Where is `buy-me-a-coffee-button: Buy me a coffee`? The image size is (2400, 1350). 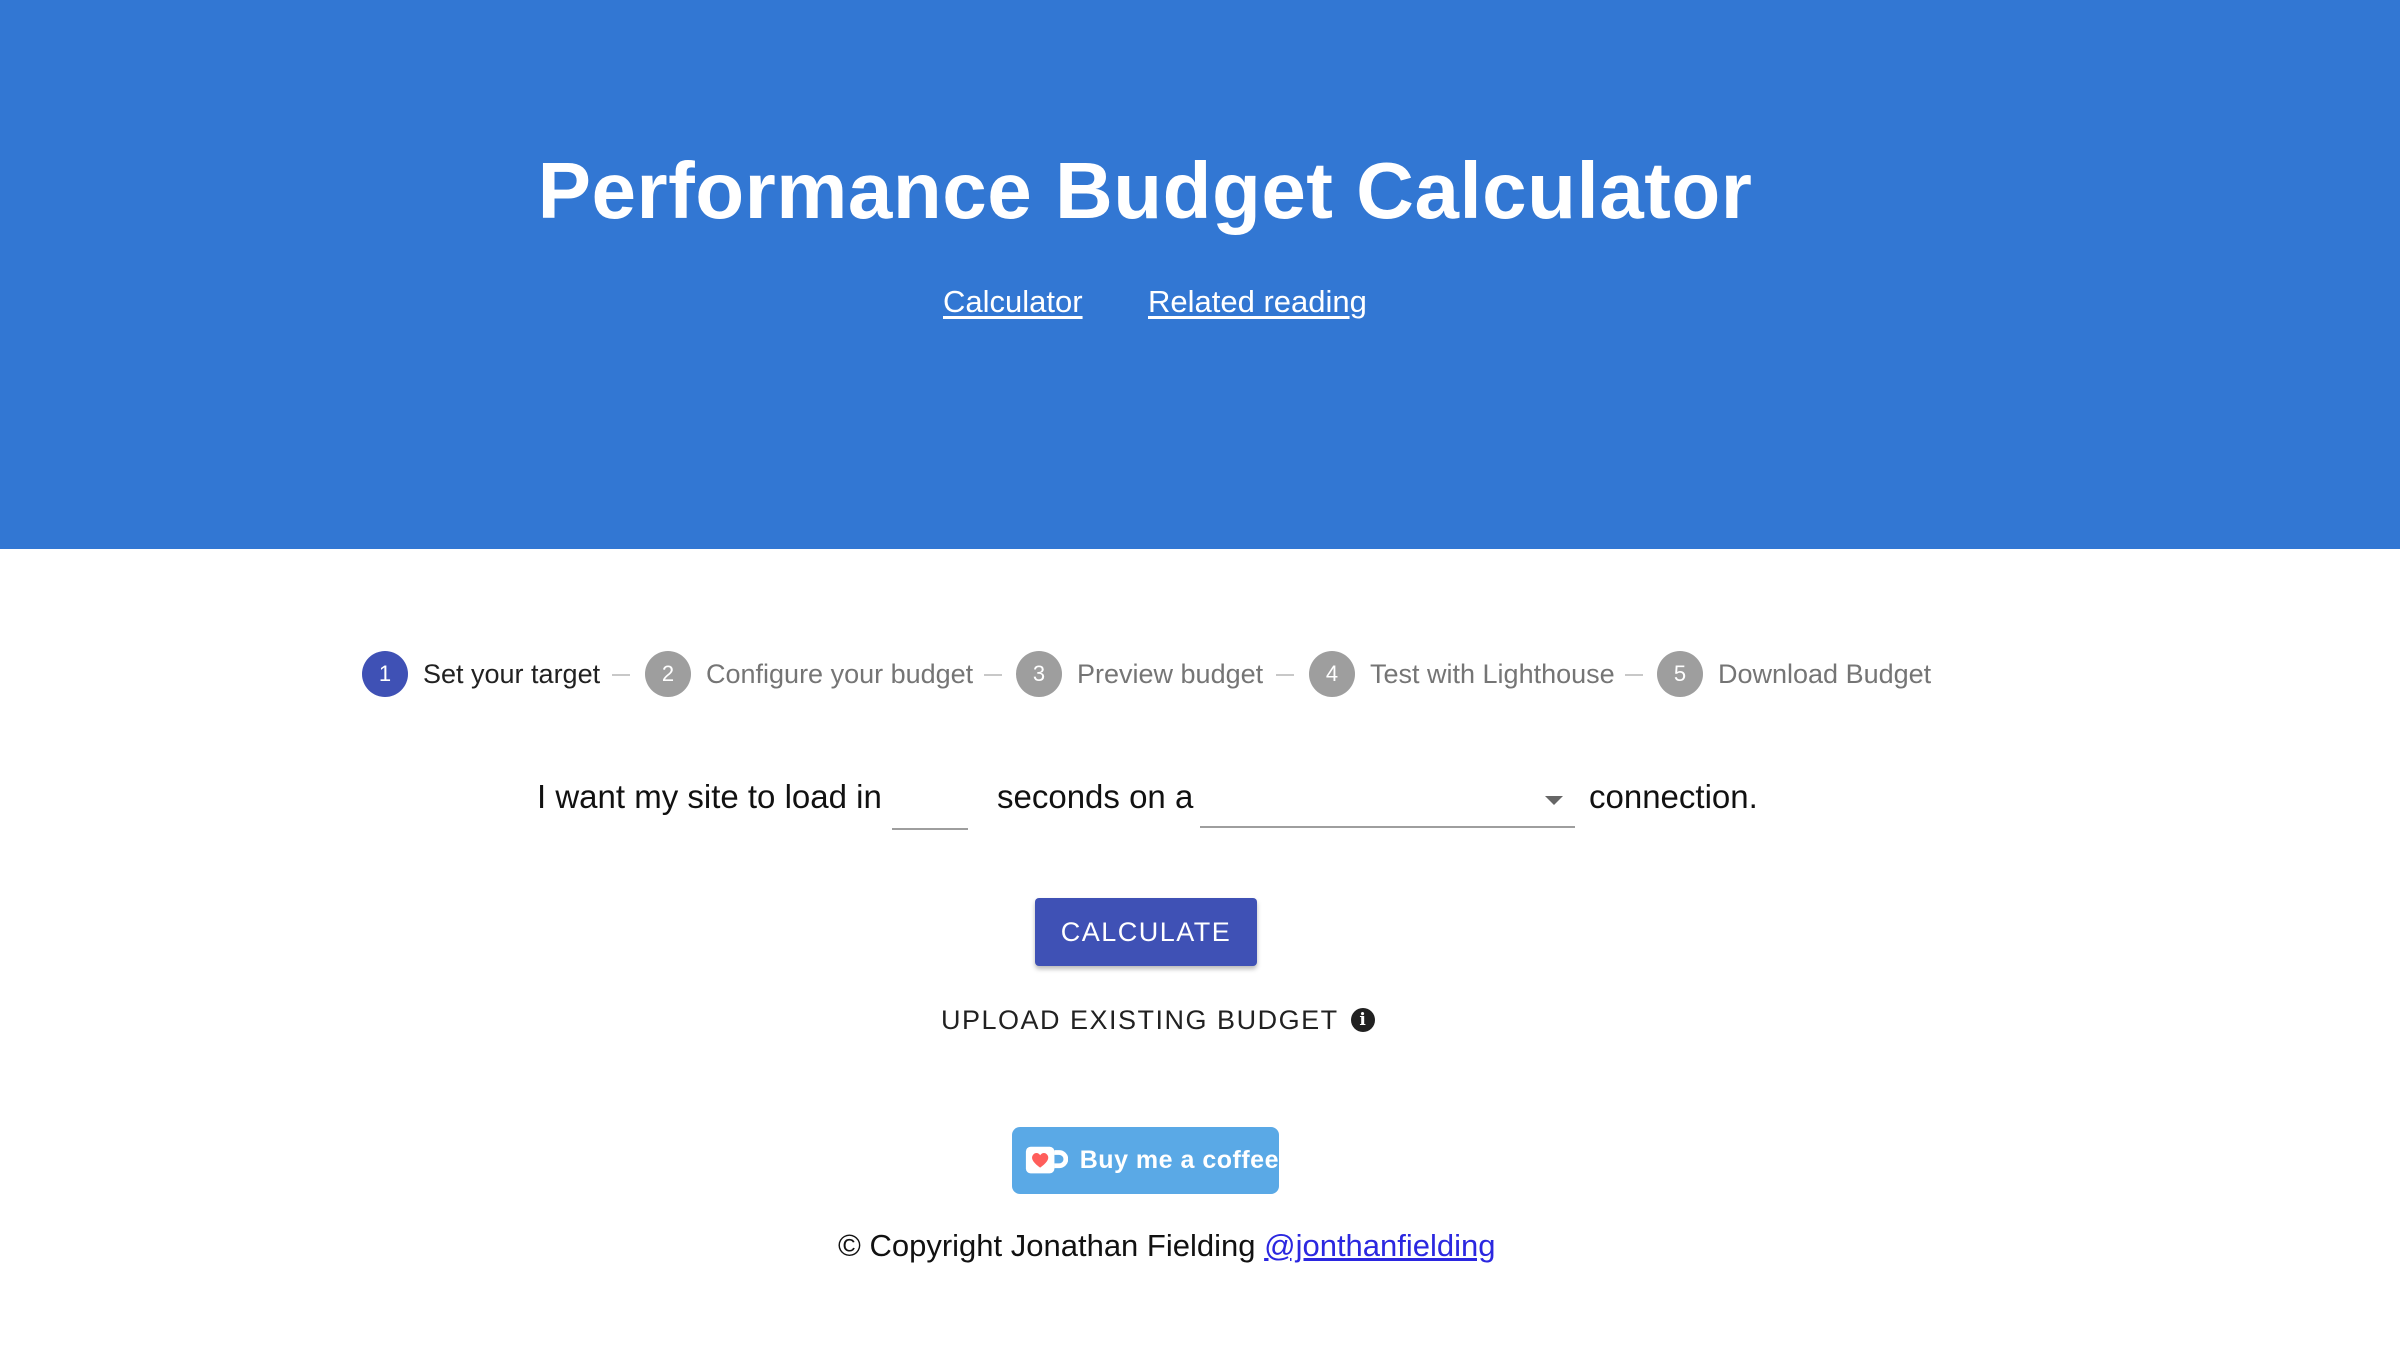
buy-me-a-coffee-button: Buy me a coffee is located at coordinates (1145, 1160).